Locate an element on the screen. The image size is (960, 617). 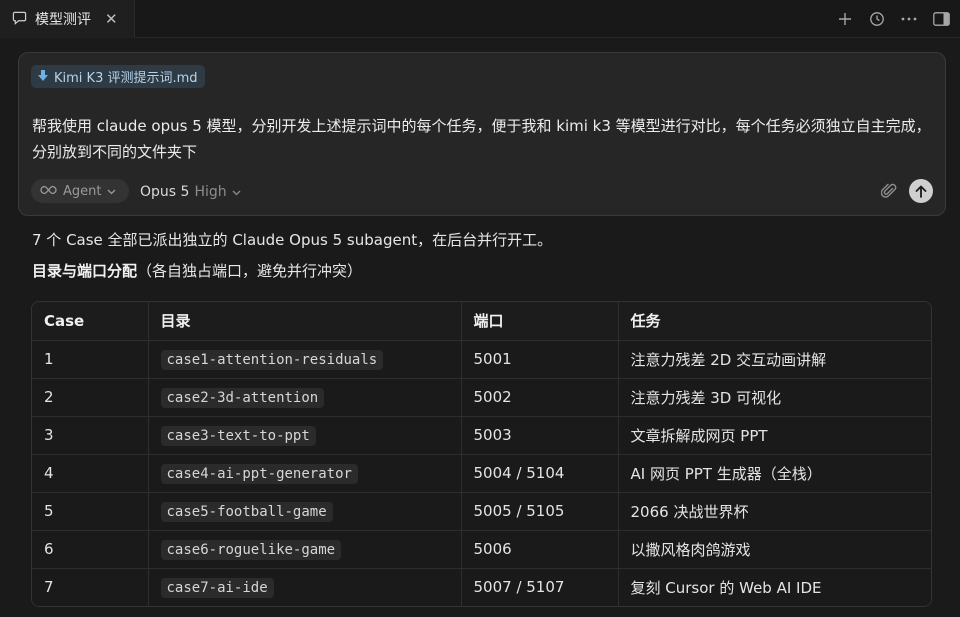
column-header-port: 端口 is located at coordinates (540, 321).